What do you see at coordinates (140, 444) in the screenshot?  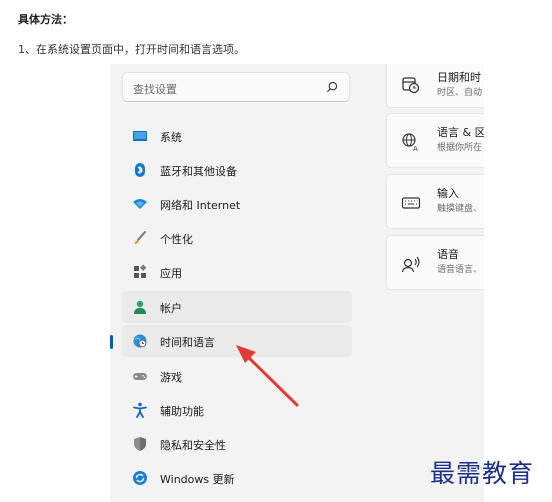 I see `shield-icon` at bounding box center [140, 444].